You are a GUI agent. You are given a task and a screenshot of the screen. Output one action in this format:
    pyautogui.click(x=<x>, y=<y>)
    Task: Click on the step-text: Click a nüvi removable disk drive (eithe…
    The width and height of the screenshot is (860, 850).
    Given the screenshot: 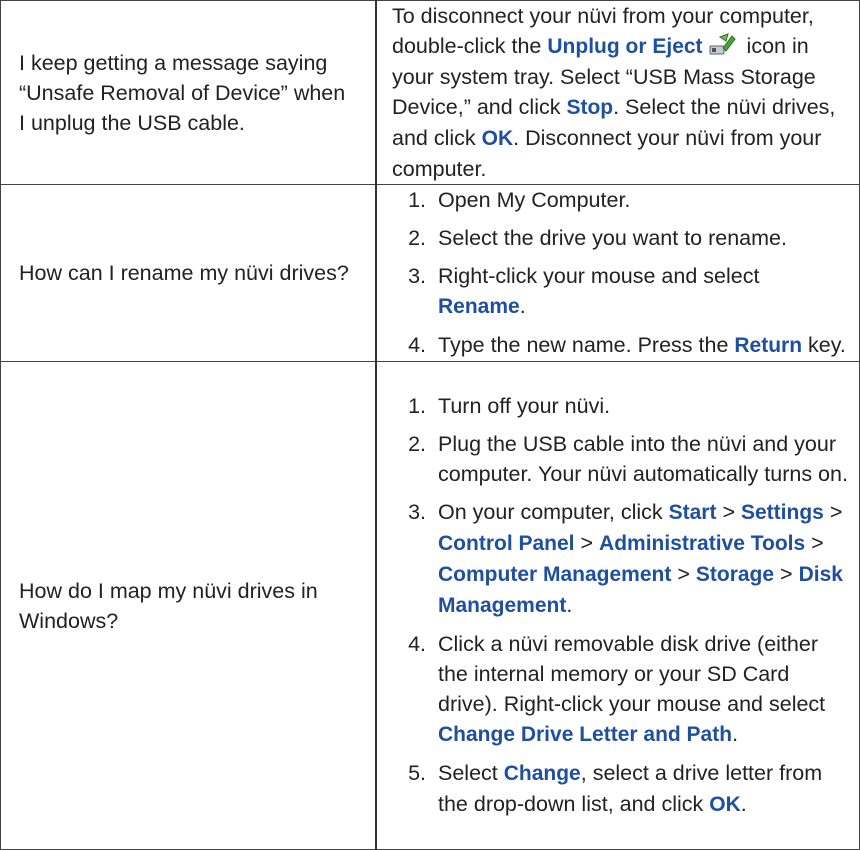 What is the action you would take?
    pyautogui.click(x=632, y=674)
    